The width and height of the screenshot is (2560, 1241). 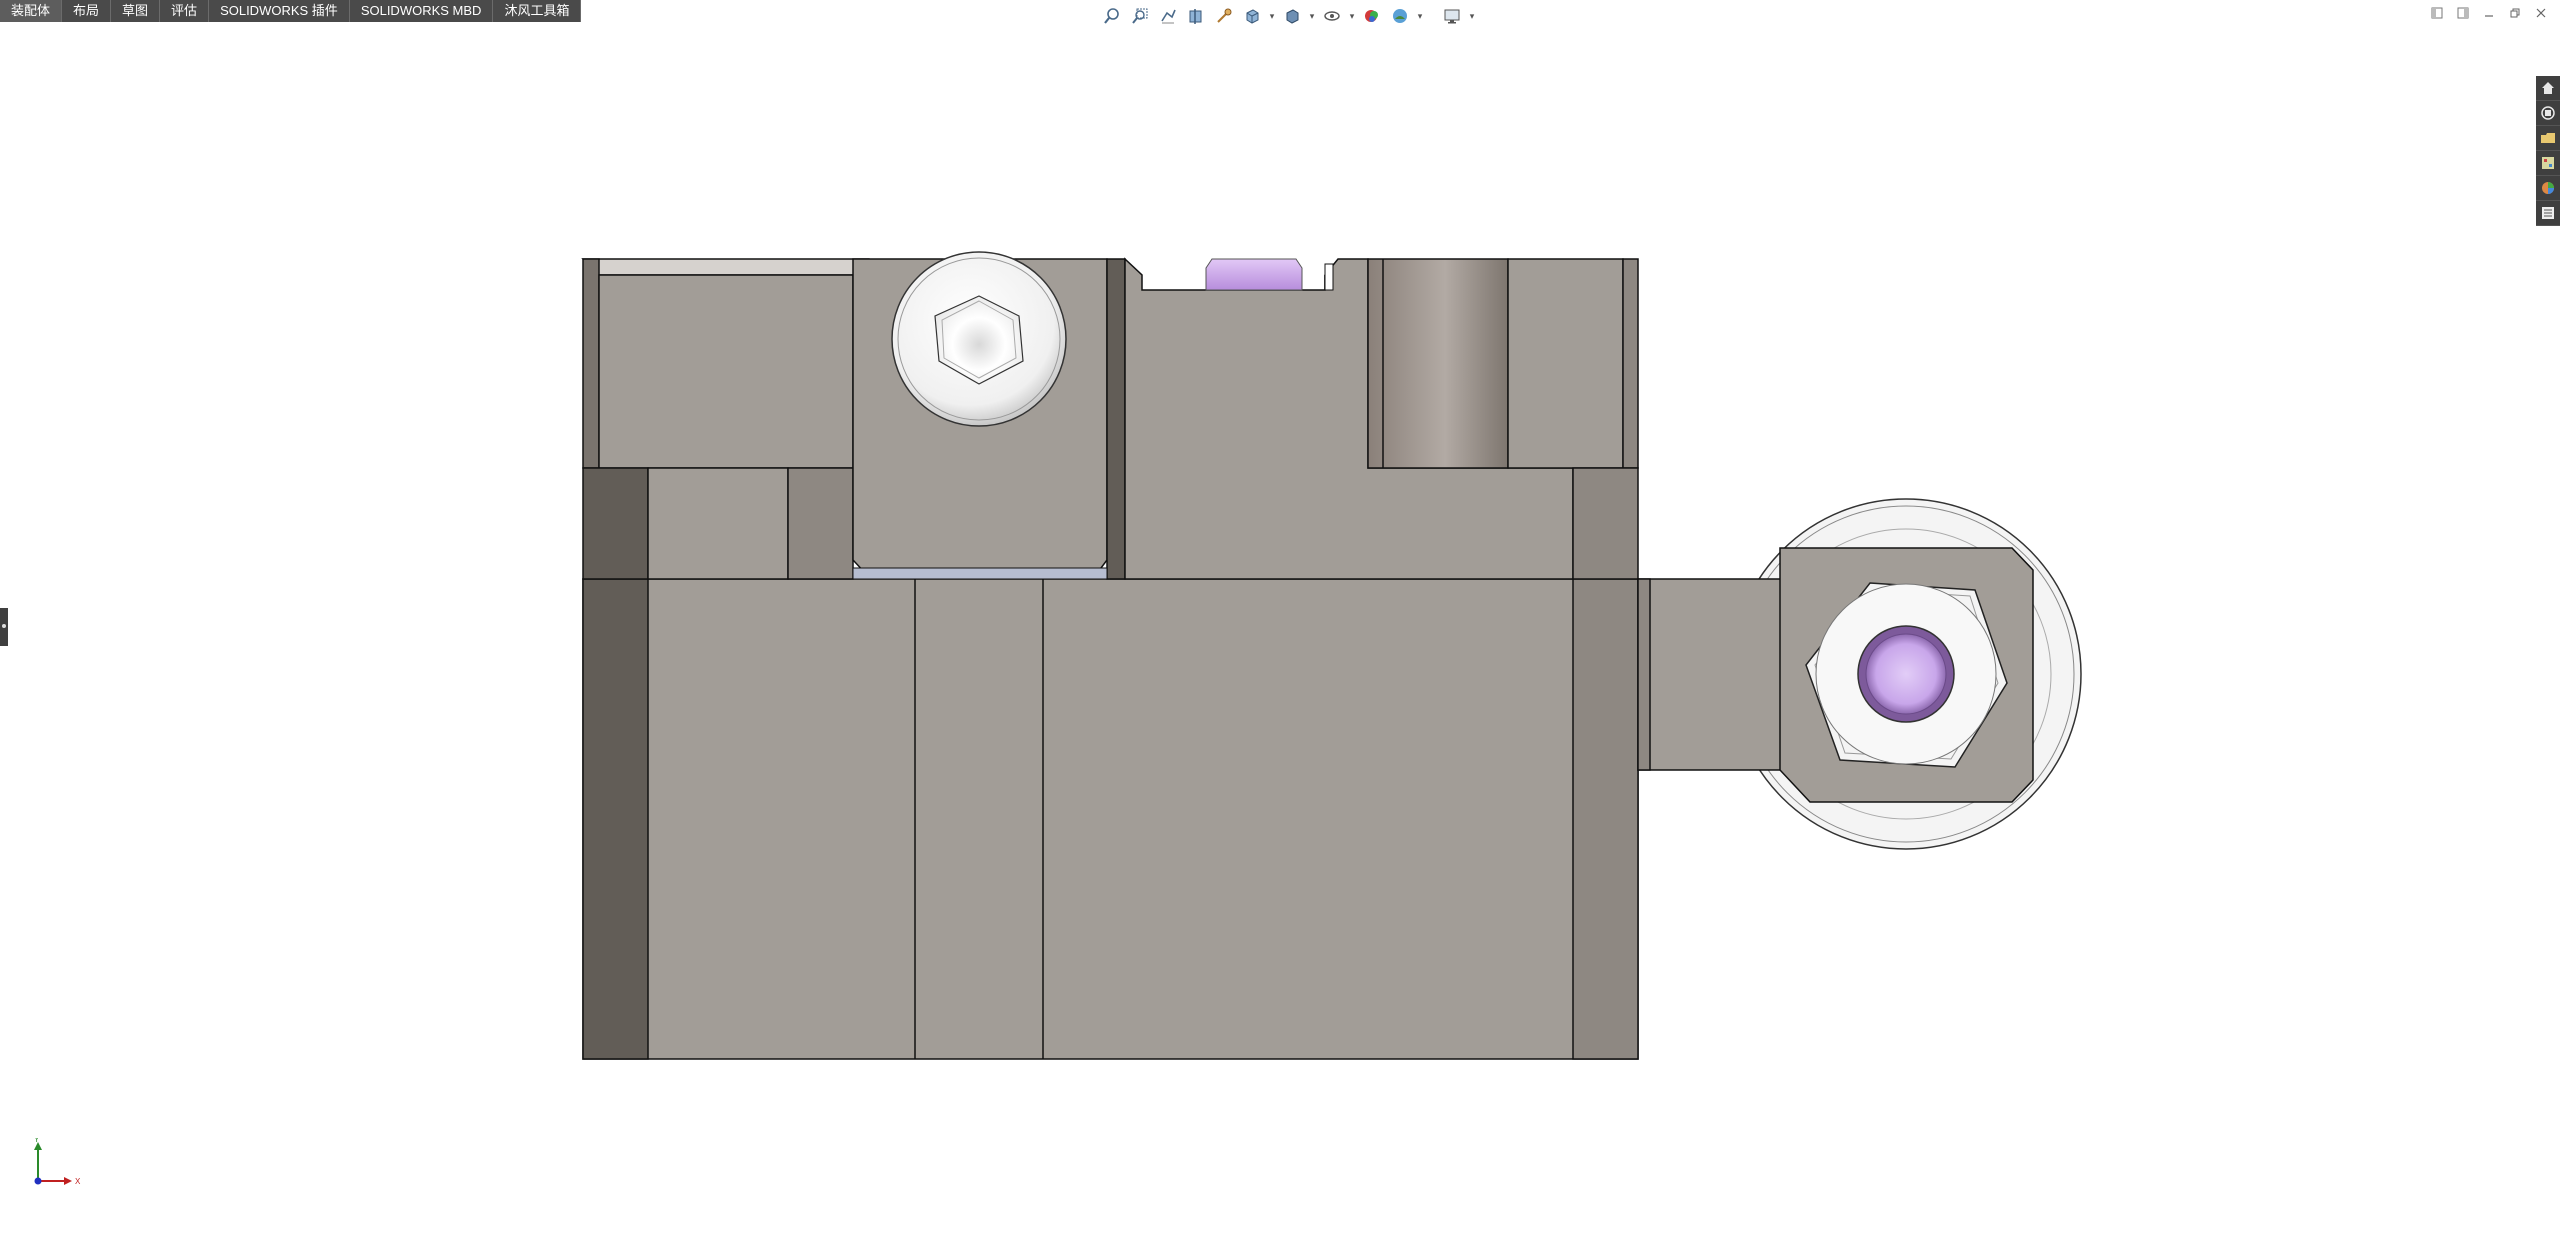 I want to click on triad-y-label: Y, so click(x=37, y=1141).